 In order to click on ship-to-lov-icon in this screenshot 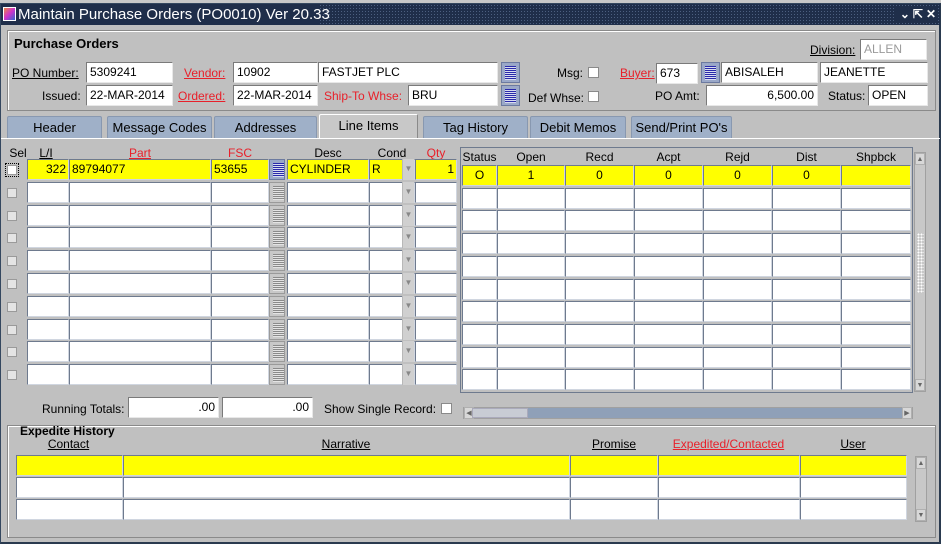, I will do `click(510, 95)`.